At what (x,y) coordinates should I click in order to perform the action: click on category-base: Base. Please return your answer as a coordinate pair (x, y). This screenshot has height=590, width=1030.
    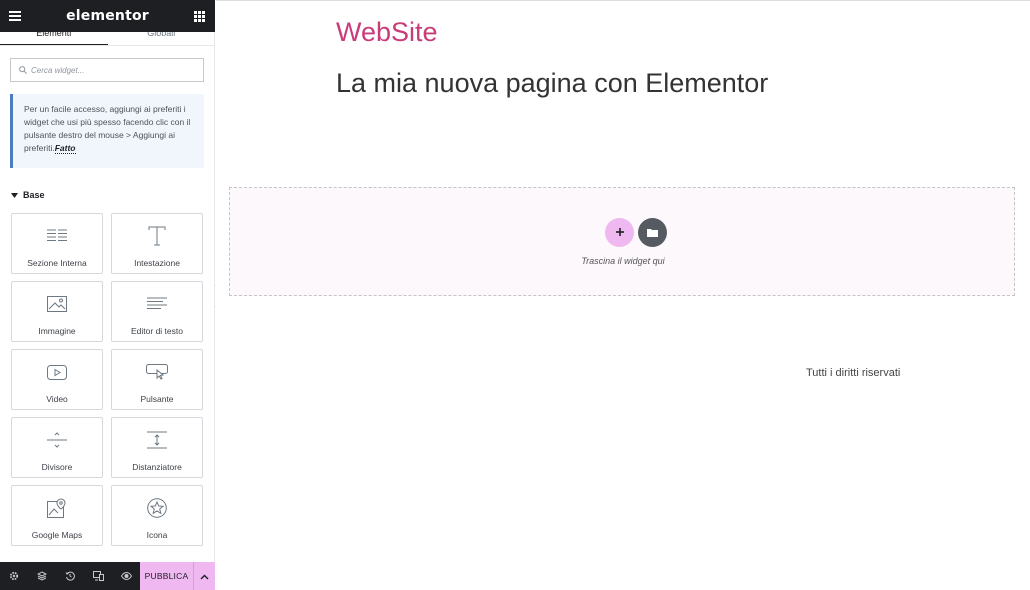
    Looking at the image, I should click on (28, 195).